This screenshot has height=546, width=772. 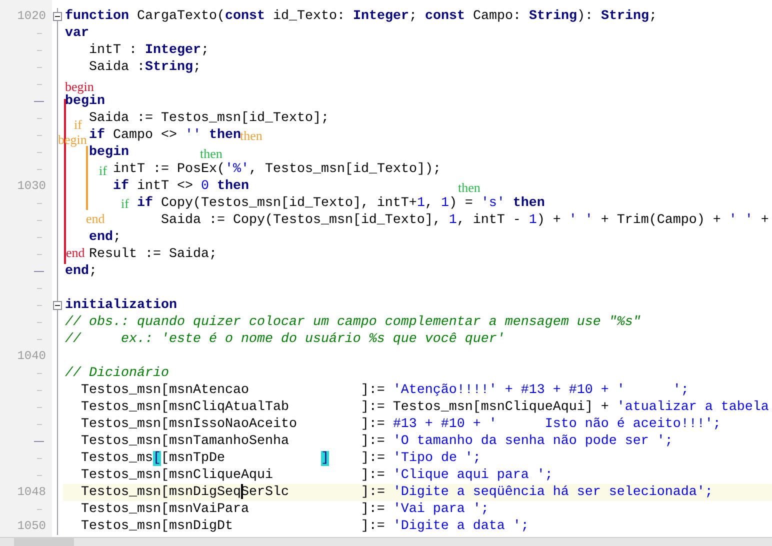 I want to click on code-line: // ex.: 'este é o nome do usuário %s que você quer', so click(x=285, y=339).